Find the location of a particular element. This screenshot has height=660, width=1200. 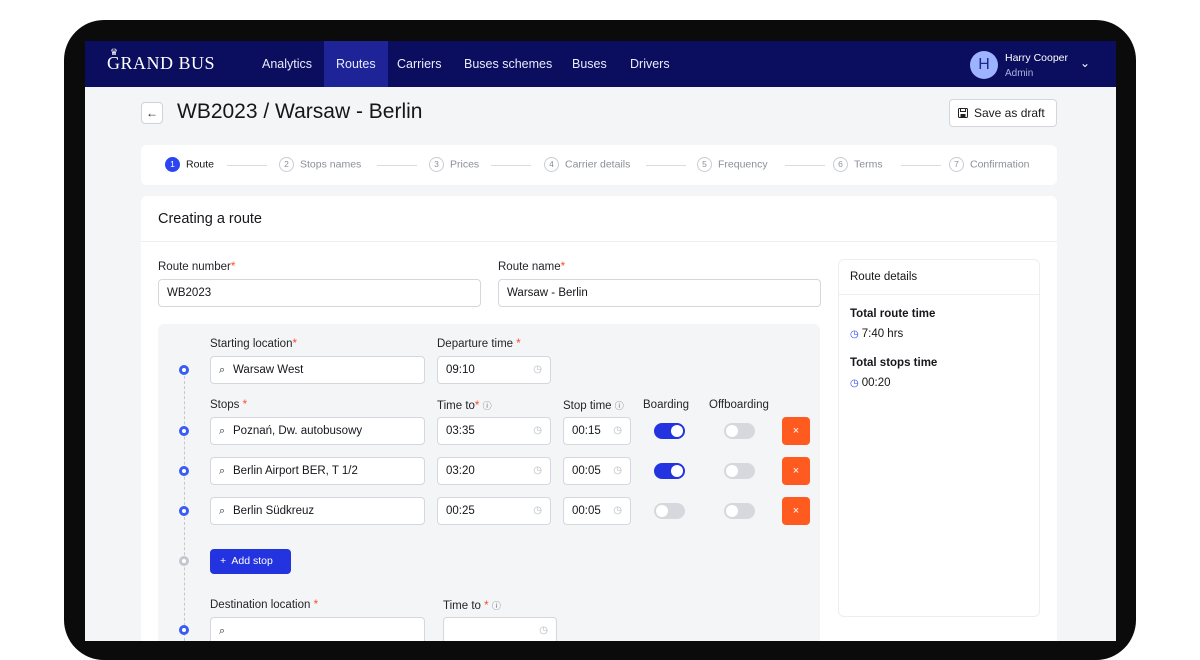

step-number: 4 is located at coordinates (551, 164).